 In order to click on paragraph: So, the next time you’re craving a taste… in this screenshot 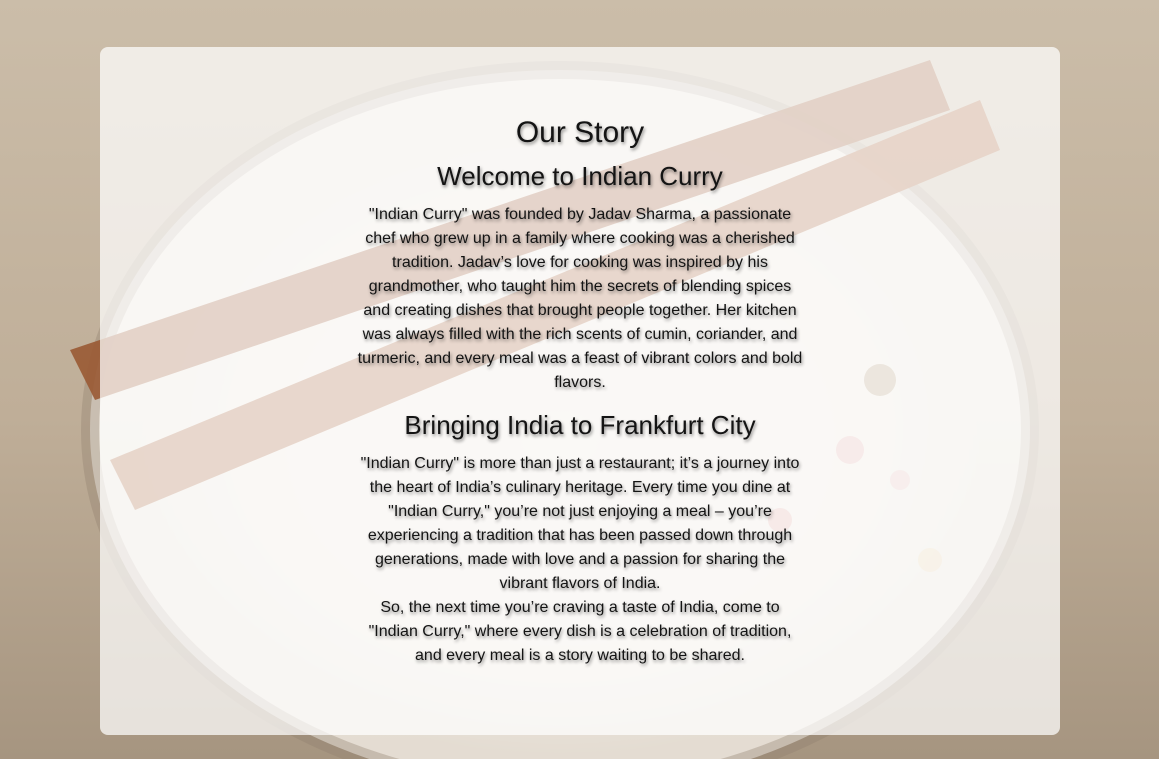, I will do `click(580, 631)`.